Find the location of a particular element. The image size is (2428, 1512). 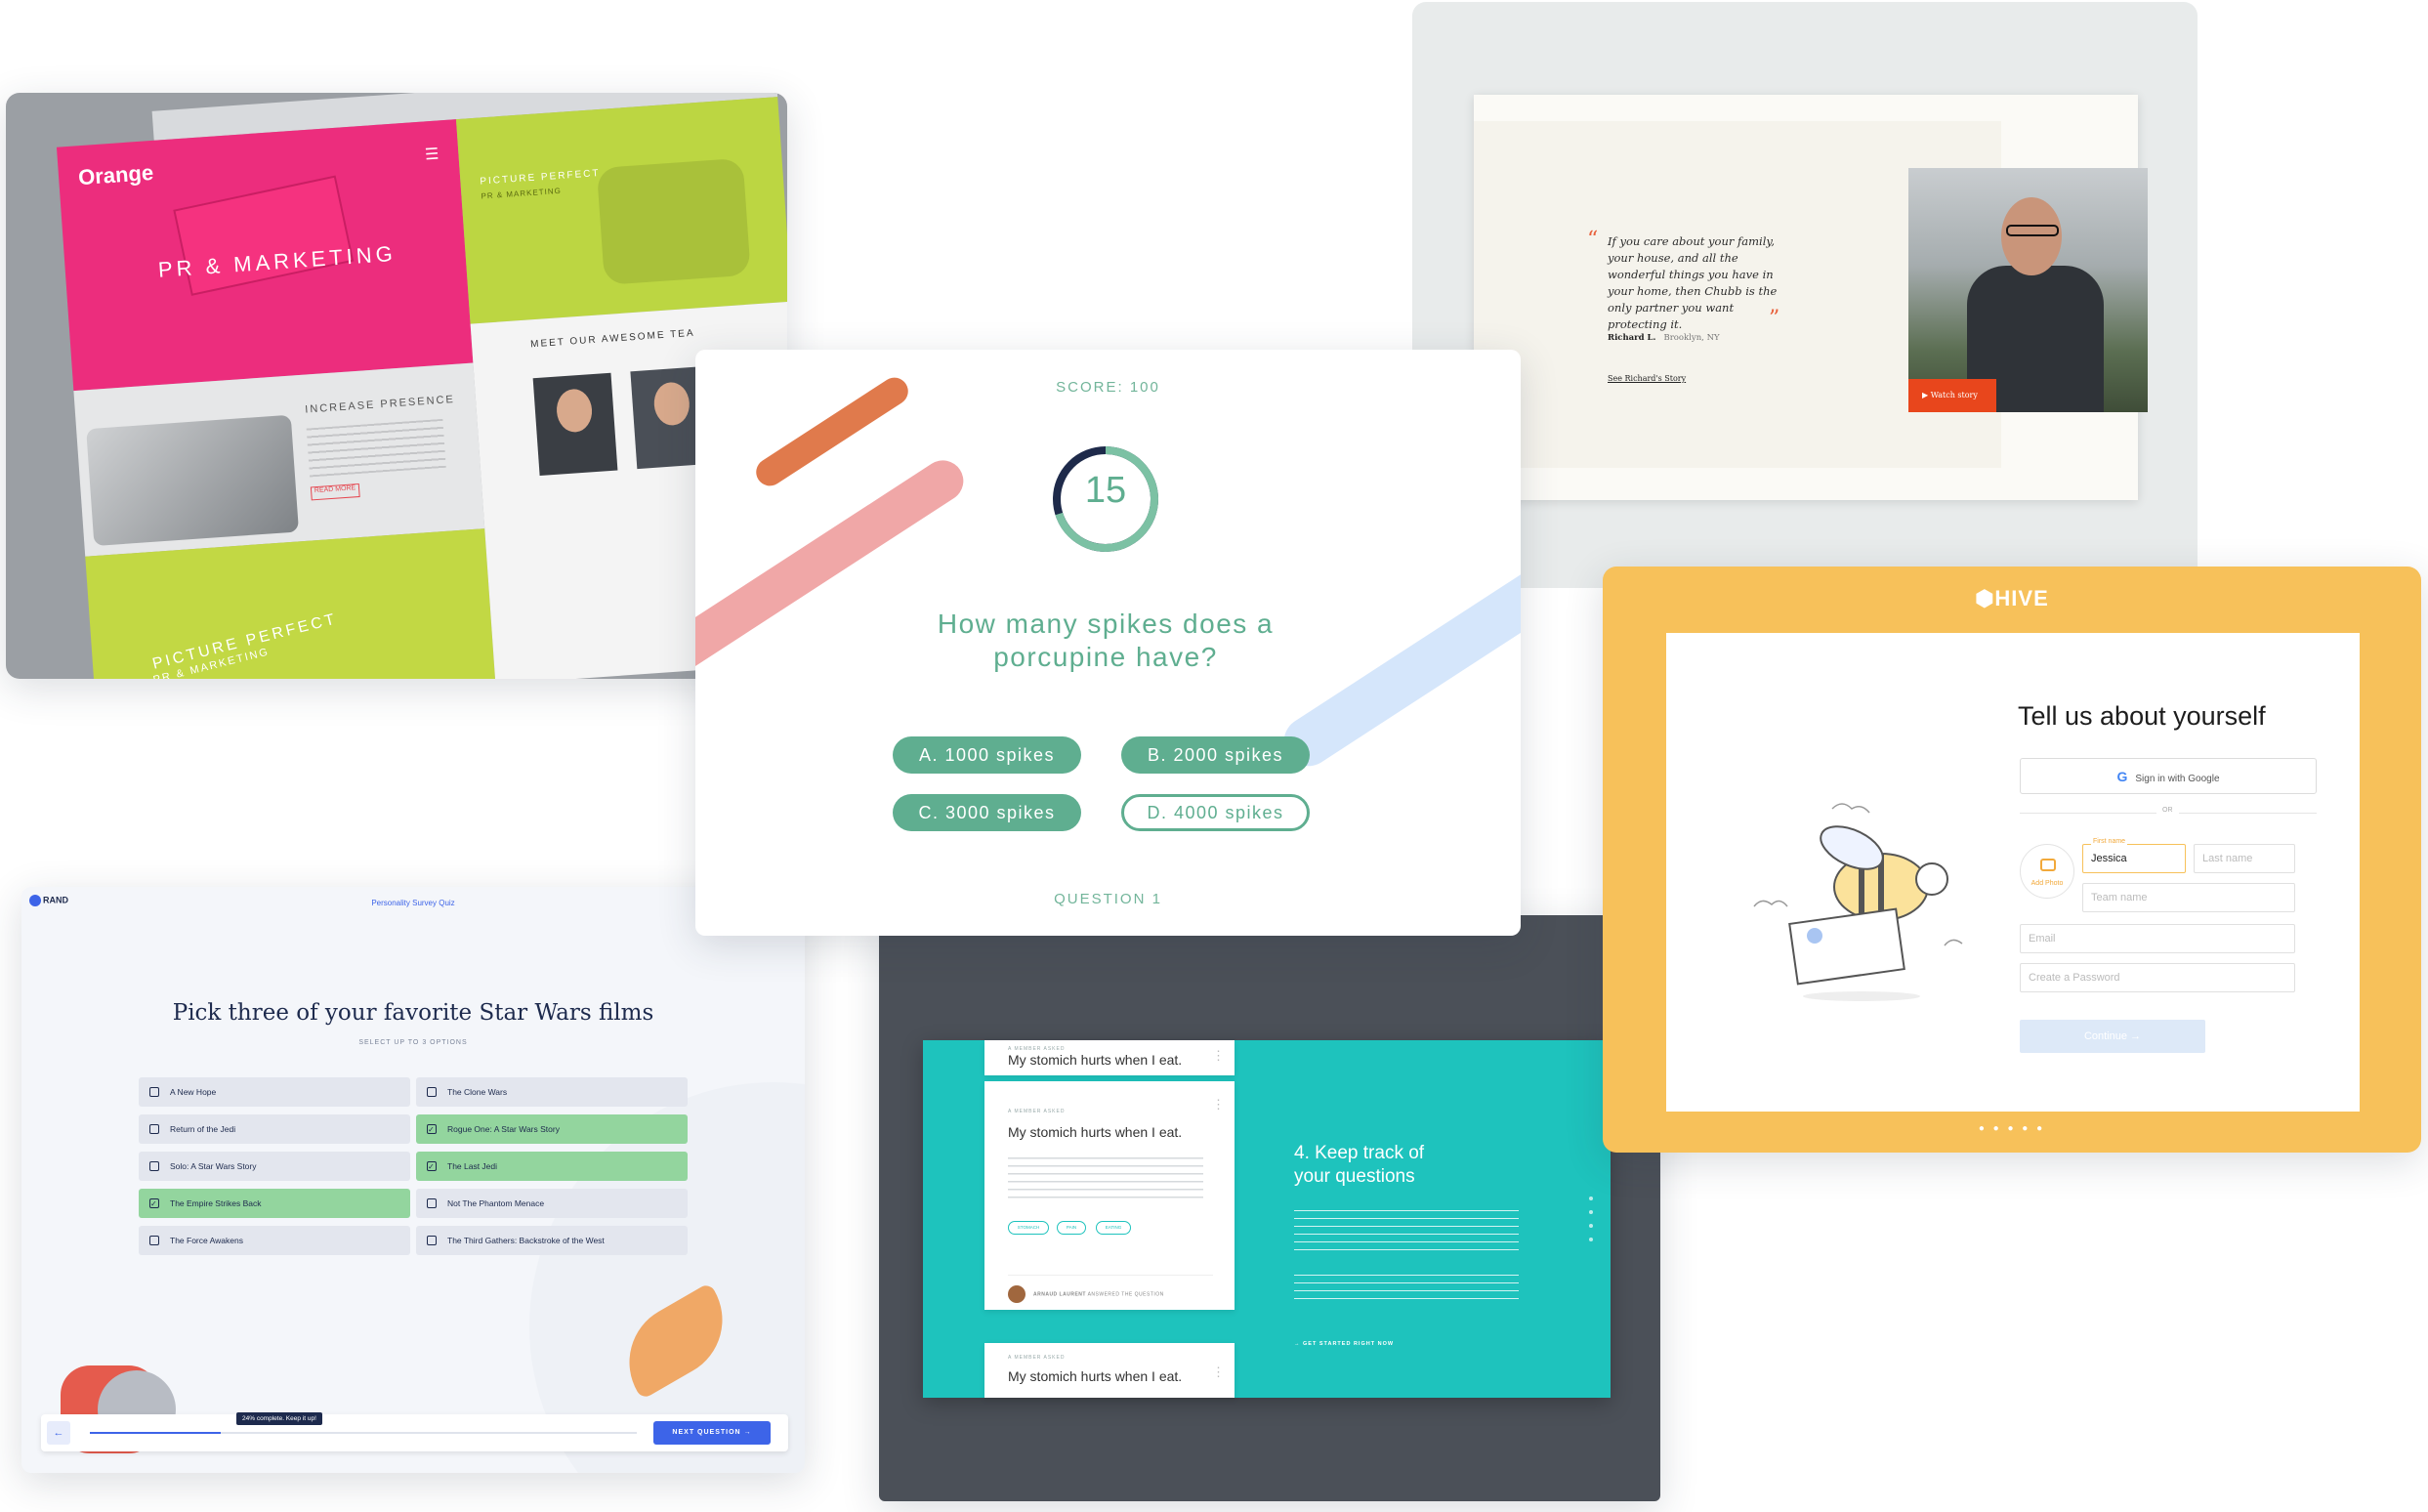

pagination-dots is located at coordinates (1591, 1224).